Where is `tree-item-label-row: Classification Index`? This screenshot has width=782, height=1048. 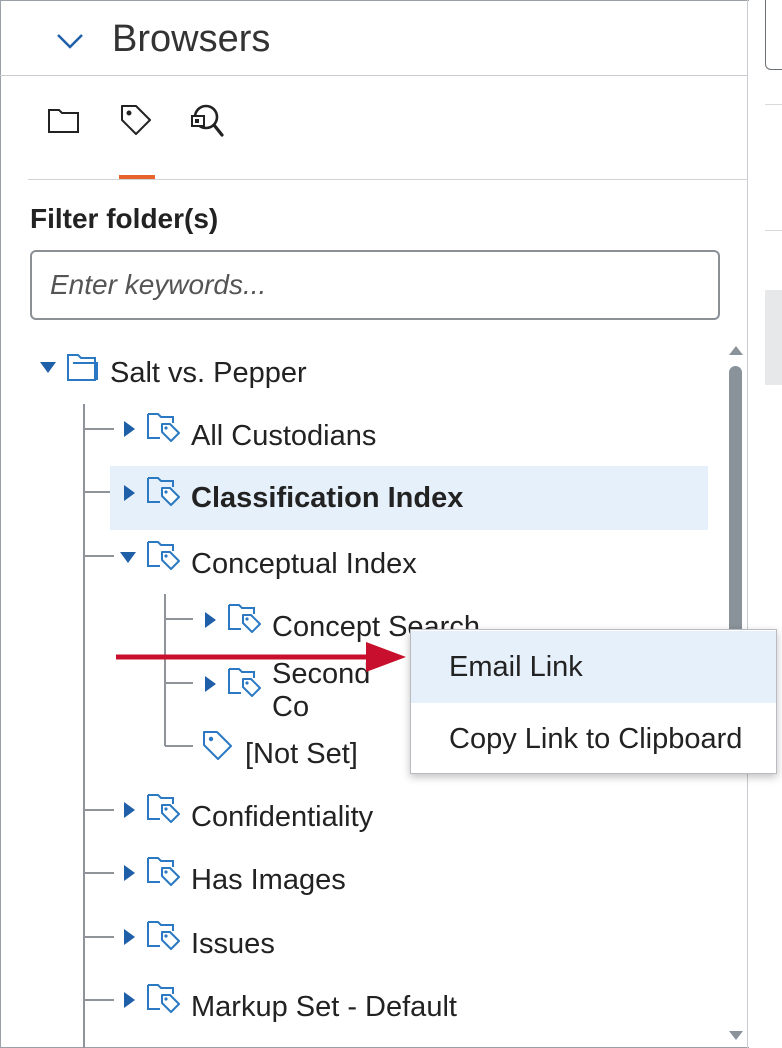
tree-item-label-row: Classification Index is located at coordinates (441, 498).